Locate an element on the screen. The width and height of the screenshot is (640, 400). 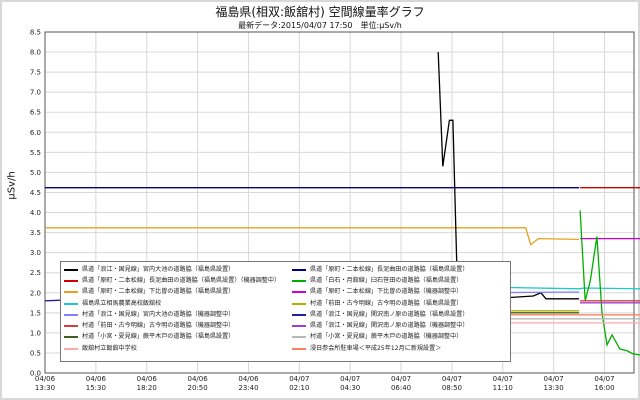
legend-entry: 村道「小宮・夏見線」蕨平木戸の道路脇（機器調整中） is located at coordinates (399, 337).